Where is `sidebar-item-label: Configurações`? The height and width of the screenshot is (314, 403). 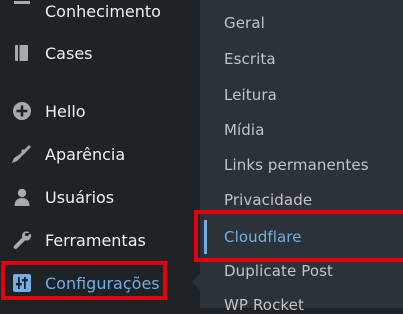 sidebar-item-label: Configurações is located at coordinates (102, 283).